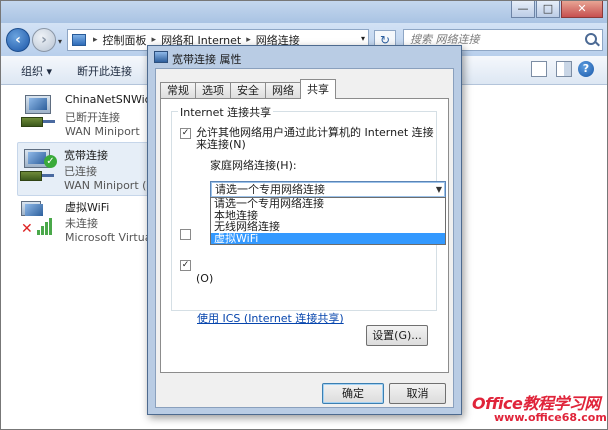 The height and width of the screenshot is (430, 608). I want to click on control-panel-icon, so click(79, 40).